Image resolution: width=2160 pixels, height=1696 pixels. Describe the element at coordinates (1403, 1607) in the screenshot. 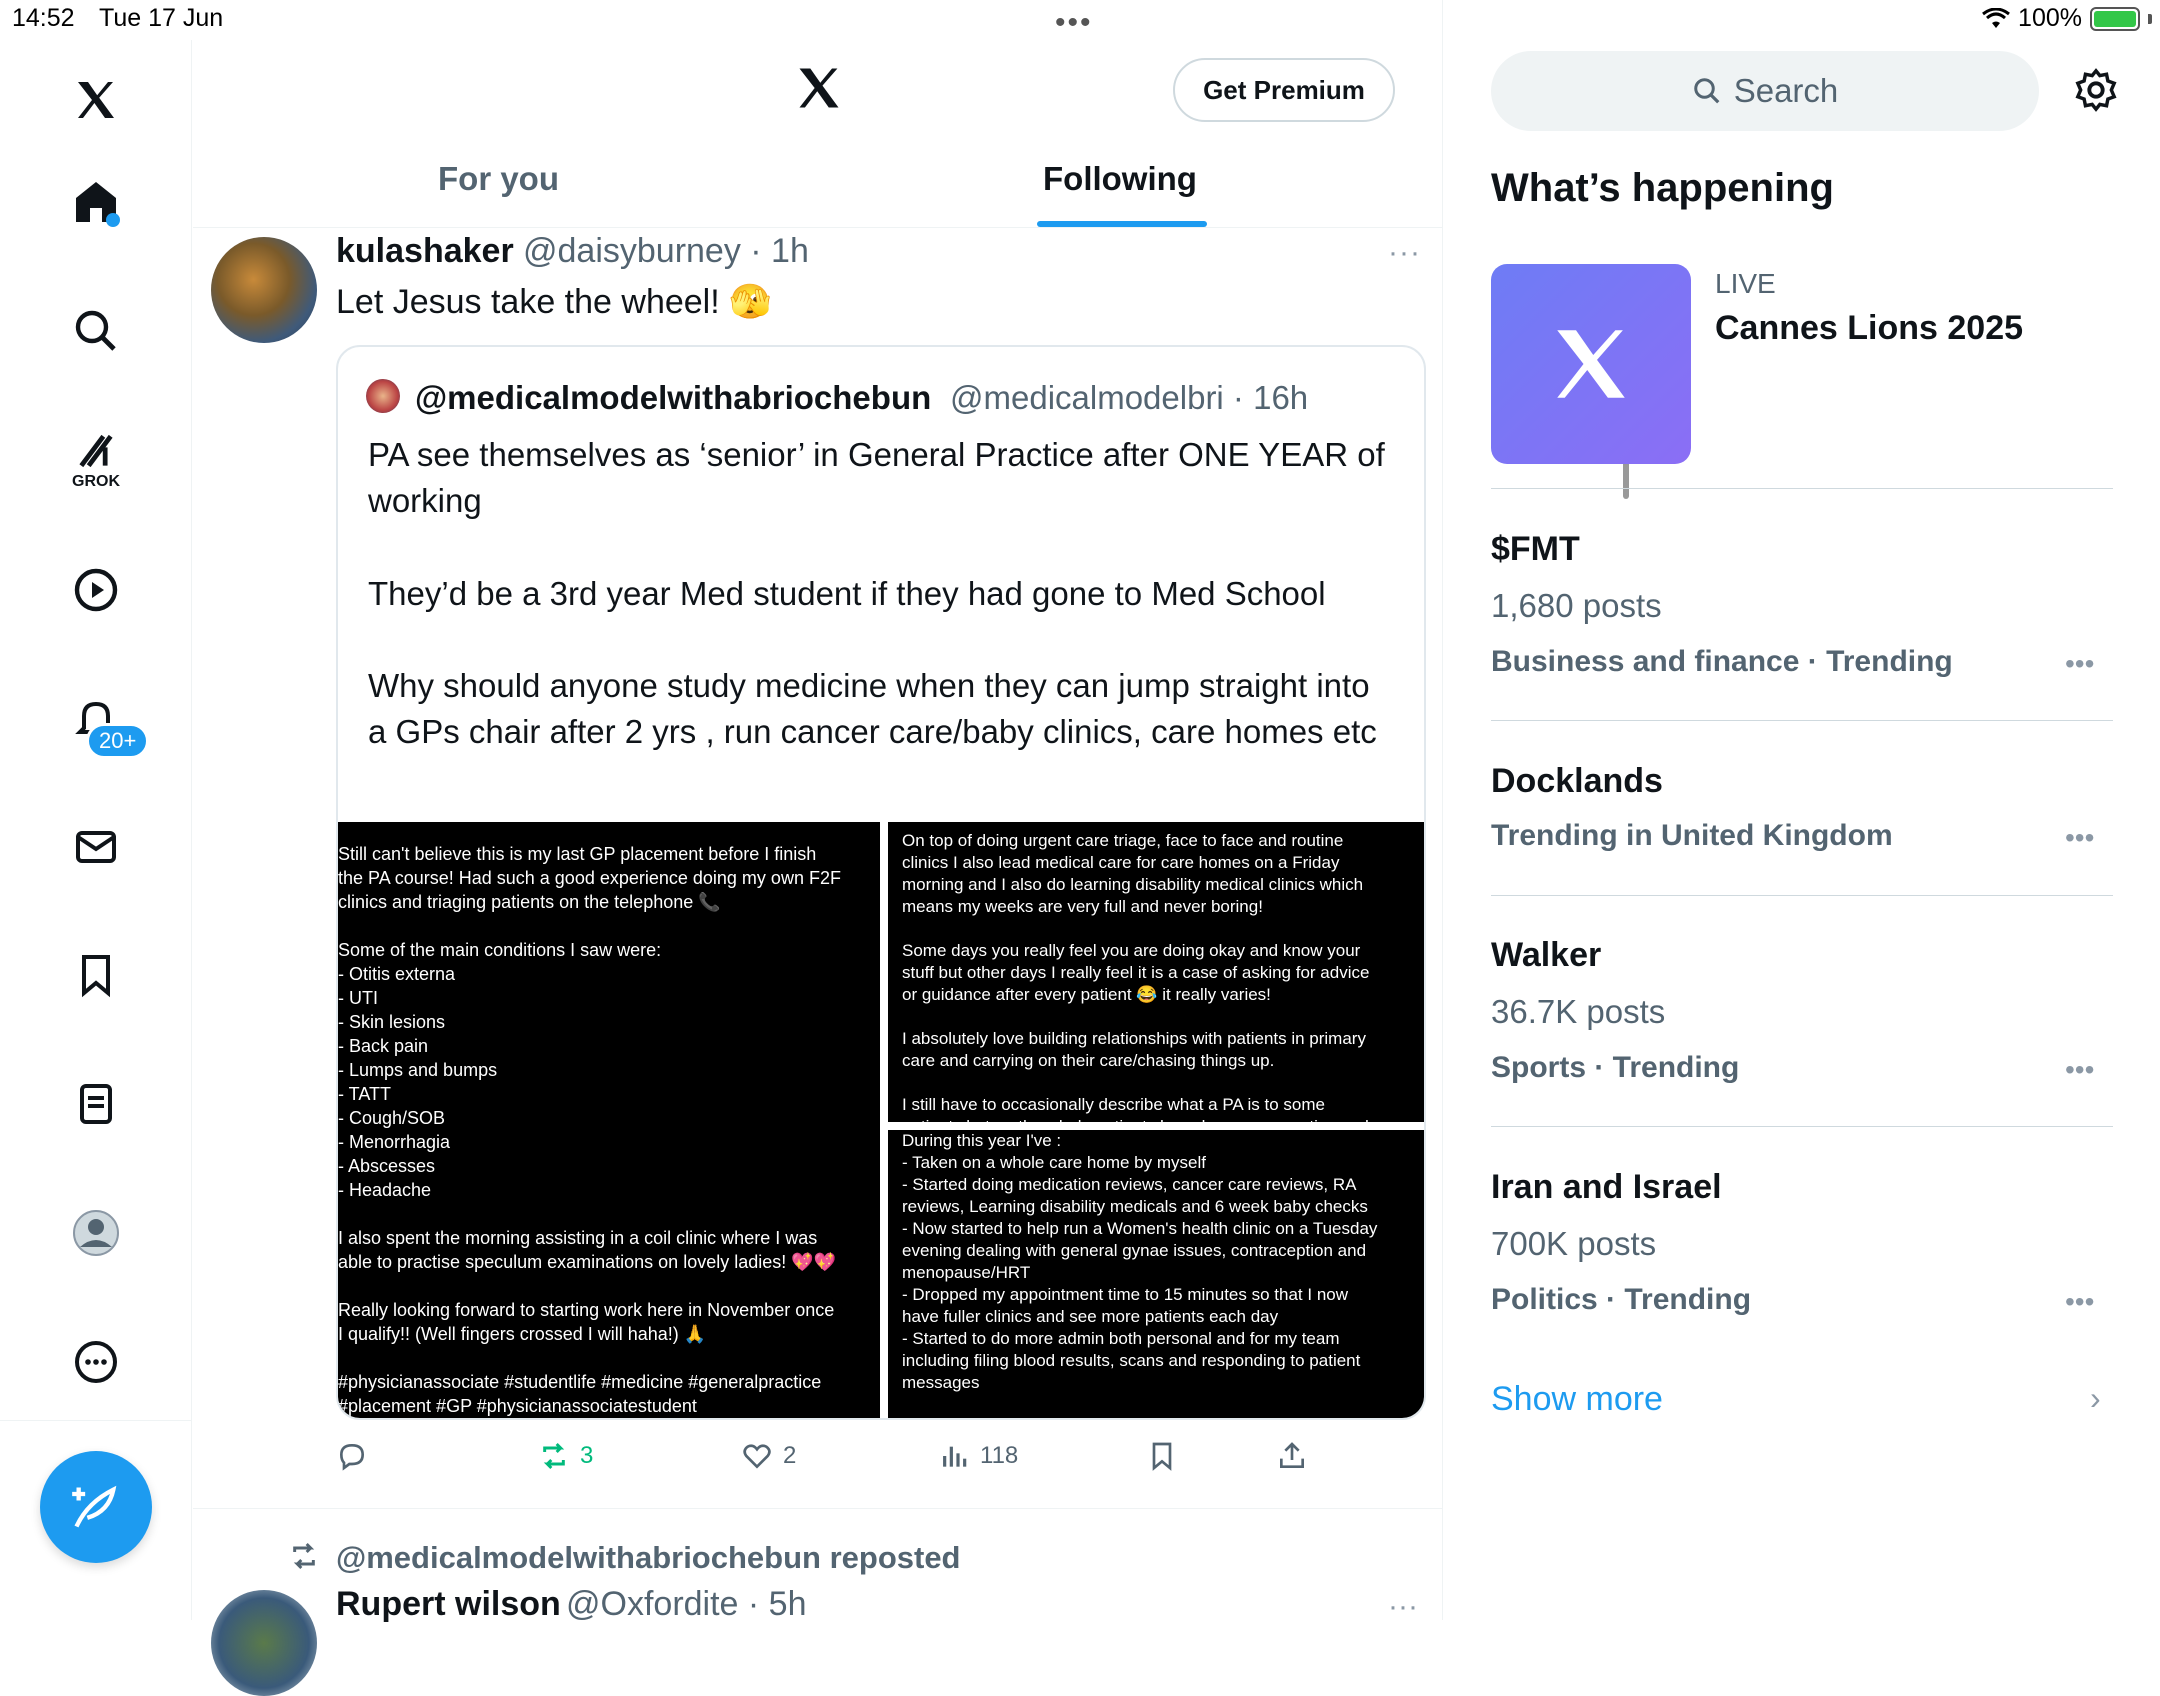

I see `post2-more-icon: ···` at that location.